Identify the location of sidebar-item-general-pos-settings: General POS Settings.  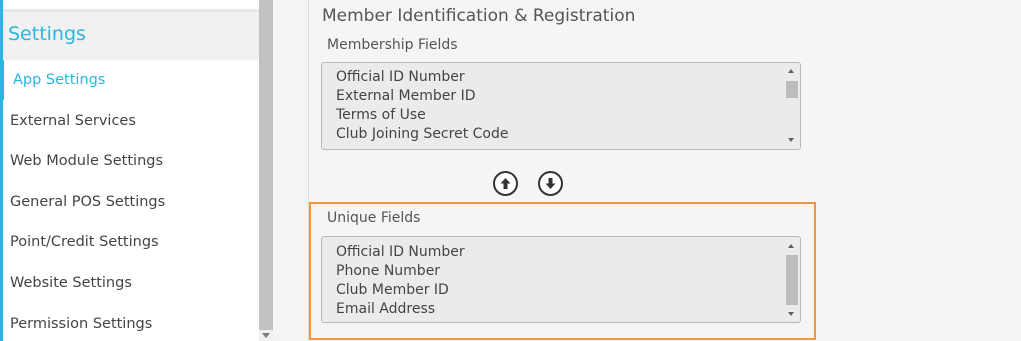
(132, 202).